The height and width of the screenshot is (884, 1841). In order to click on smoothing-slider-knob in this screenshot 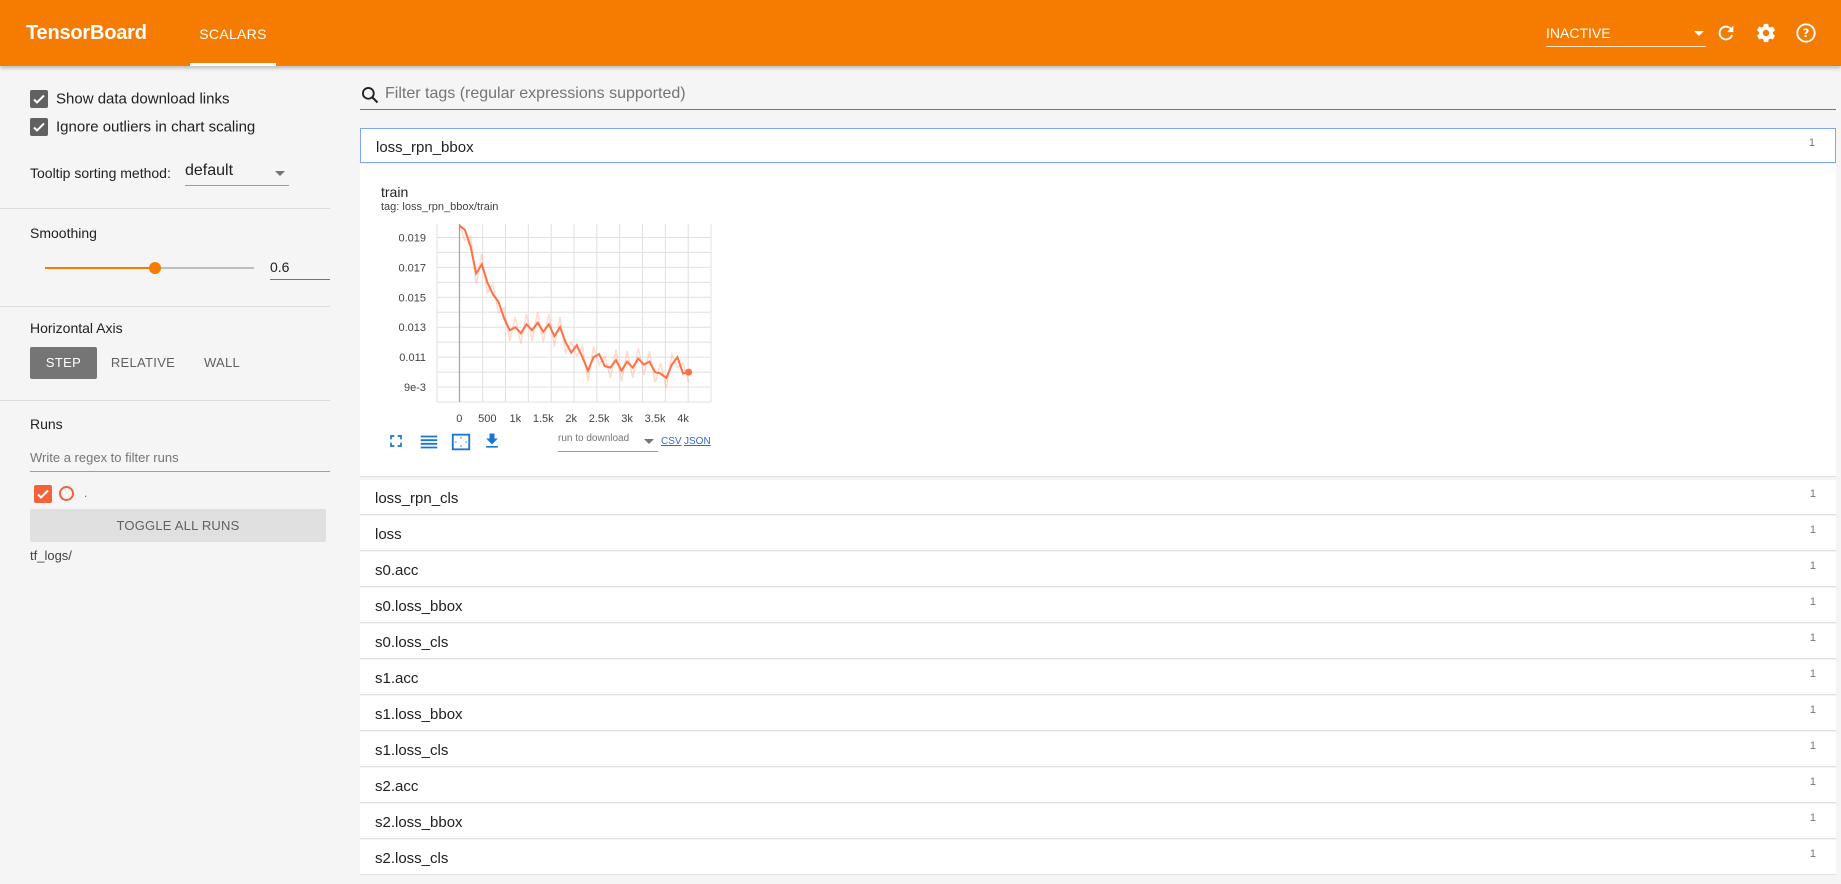, I will do `click(155, 268)`.